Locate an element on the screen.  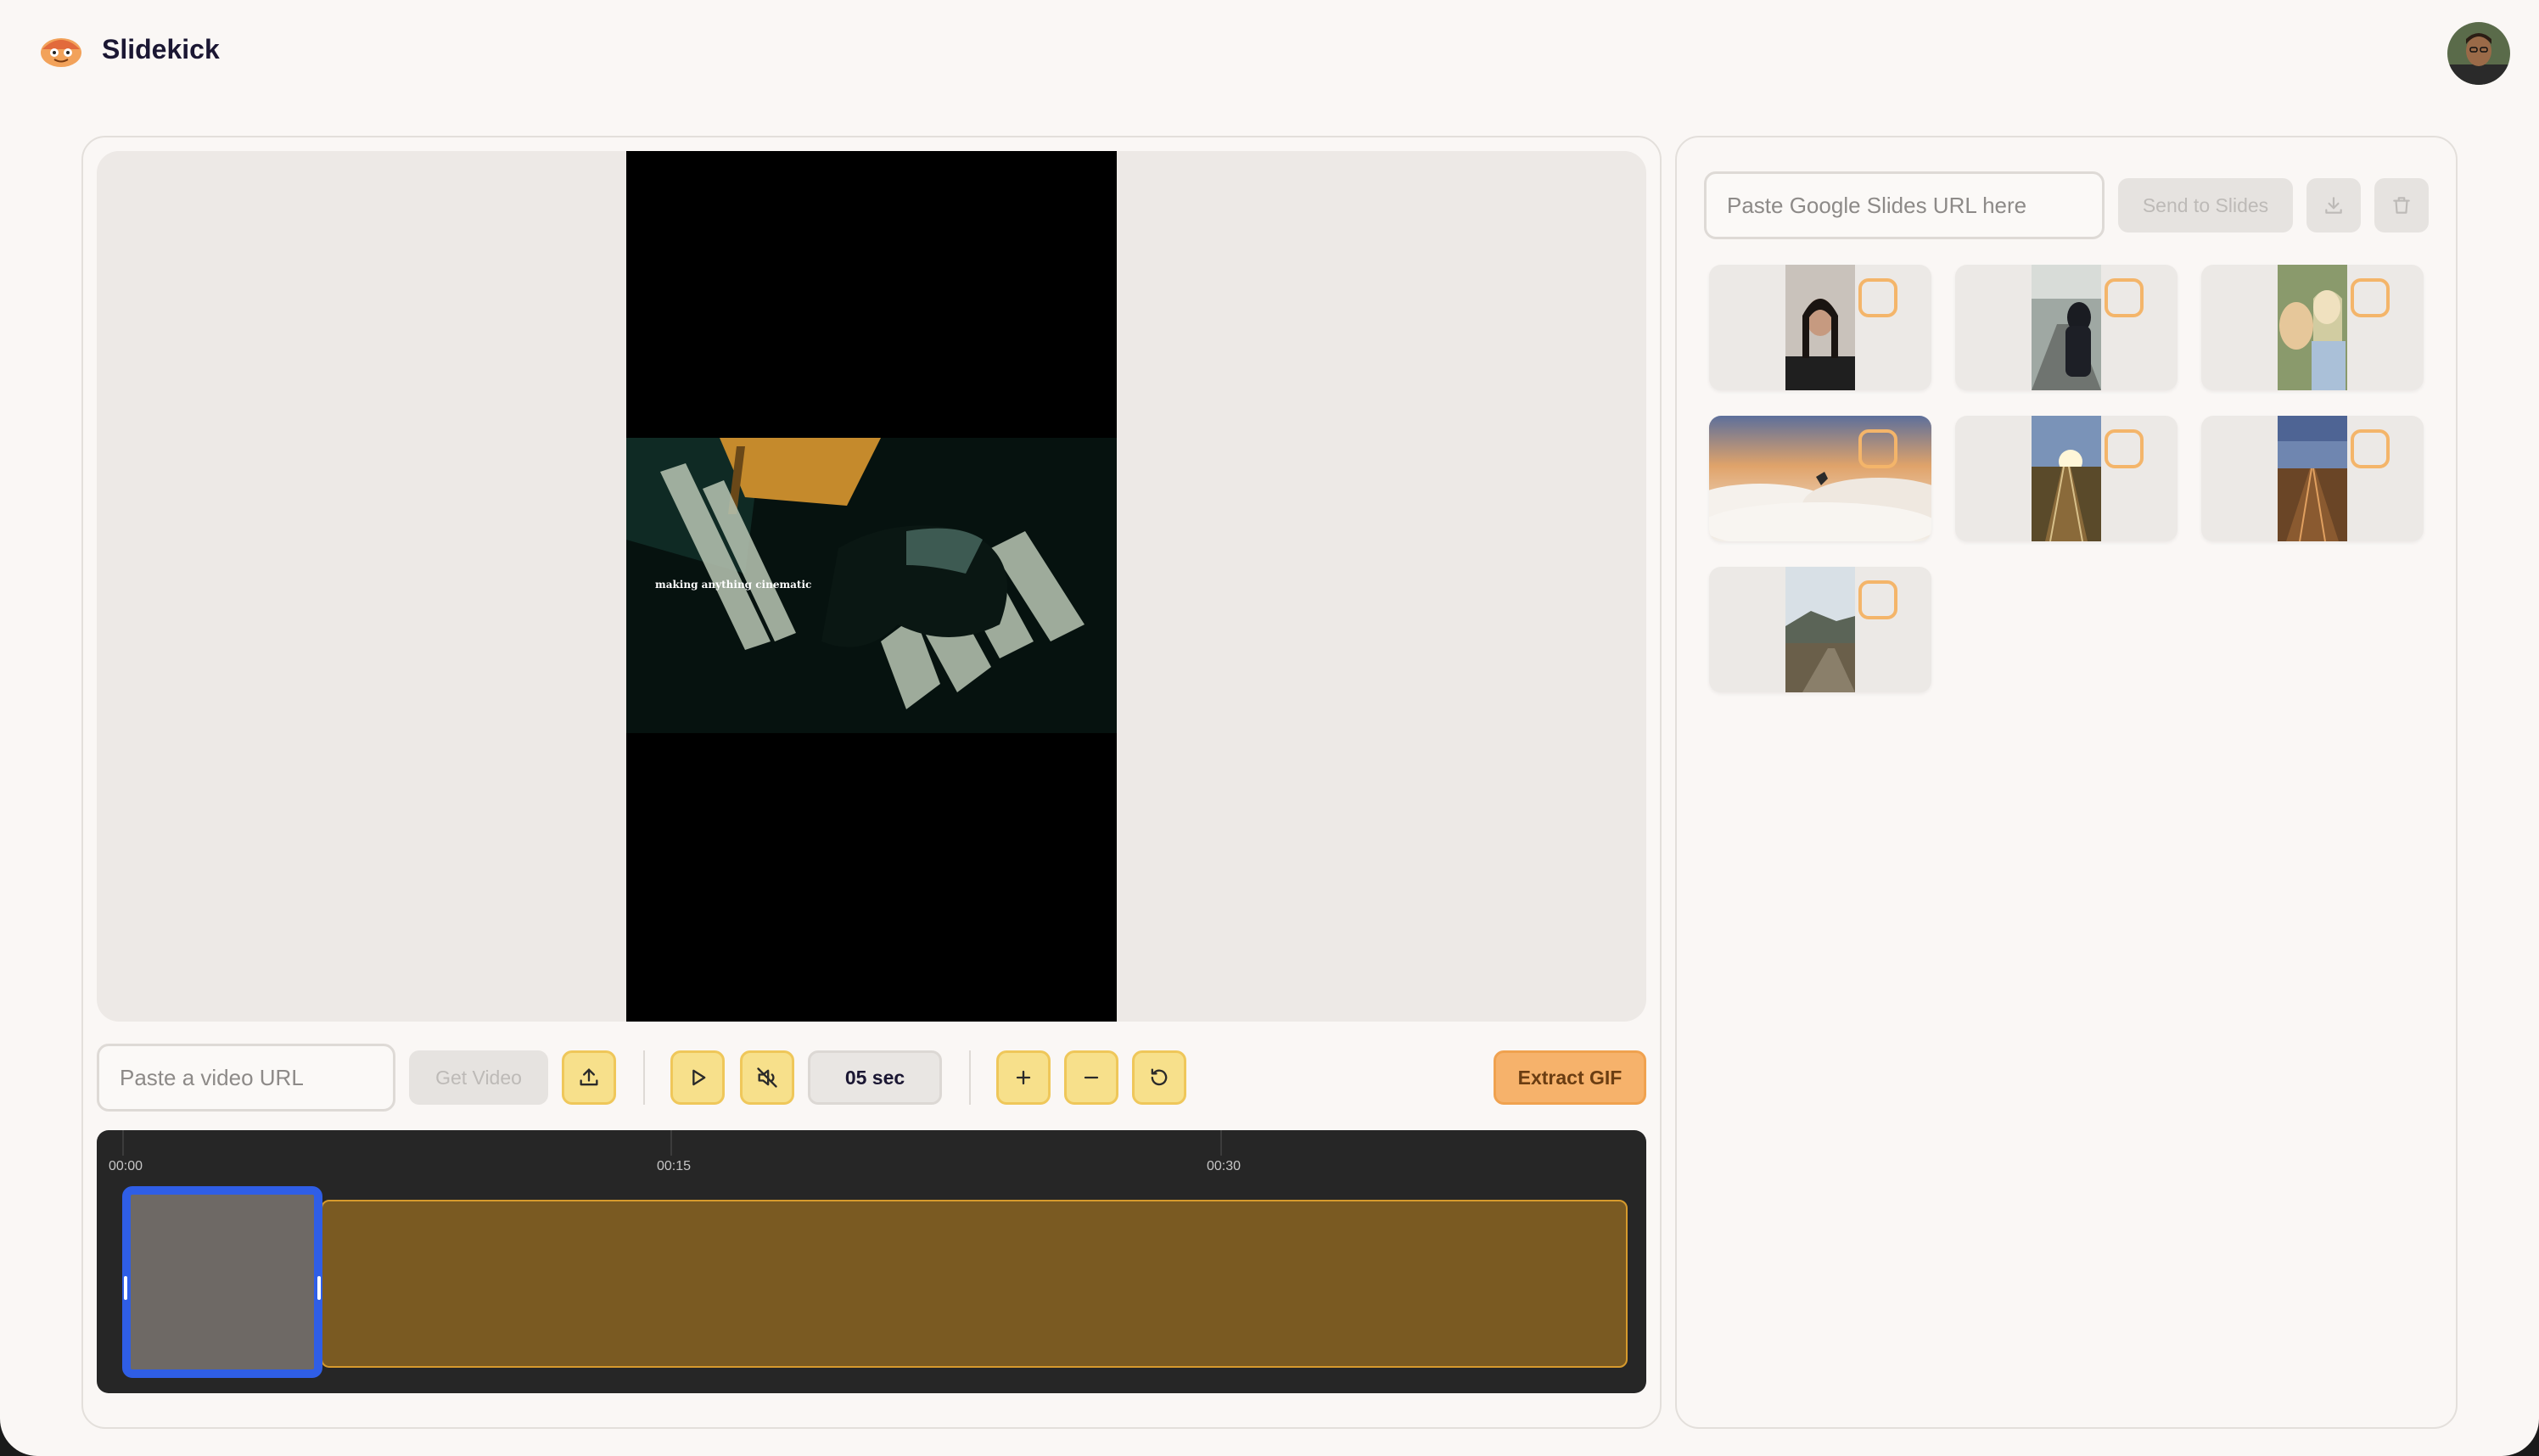
trash-icon is located at coordinates (2401, 206).